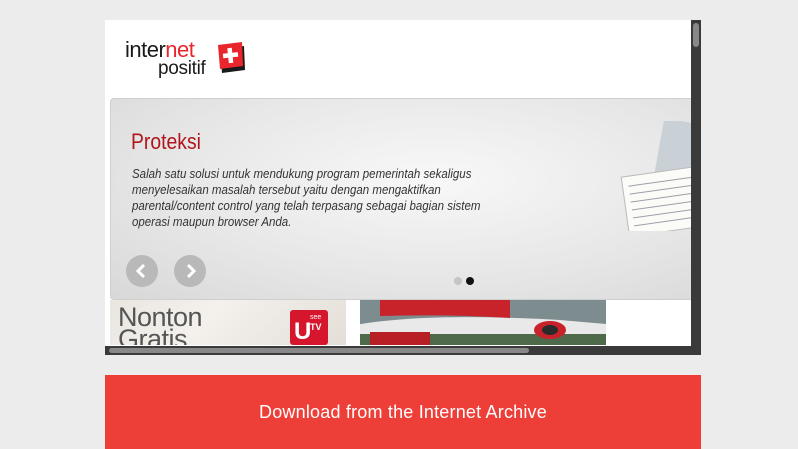 The image size is (798, 449). I want to click on download-button-label: Download from the Internet Archive, so click(403, 411).